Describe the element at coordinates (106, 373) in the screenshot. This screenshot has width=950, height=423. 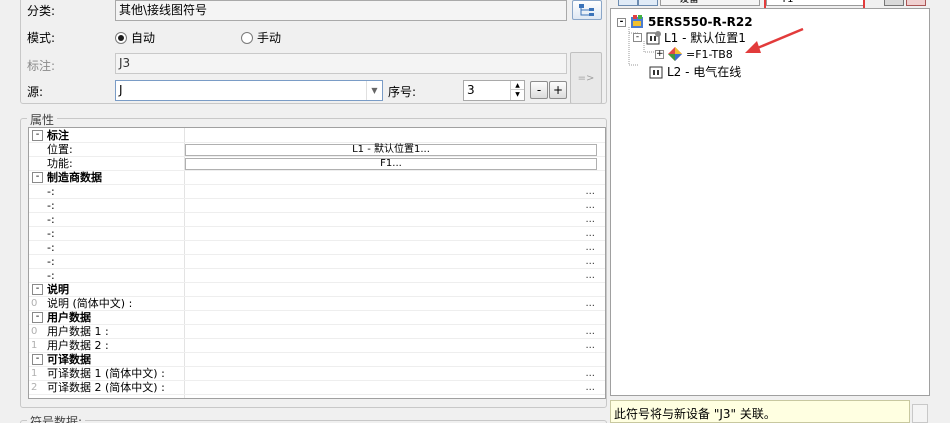
I see `property-label: 可译数据 1 (简体中文) :` at that location.